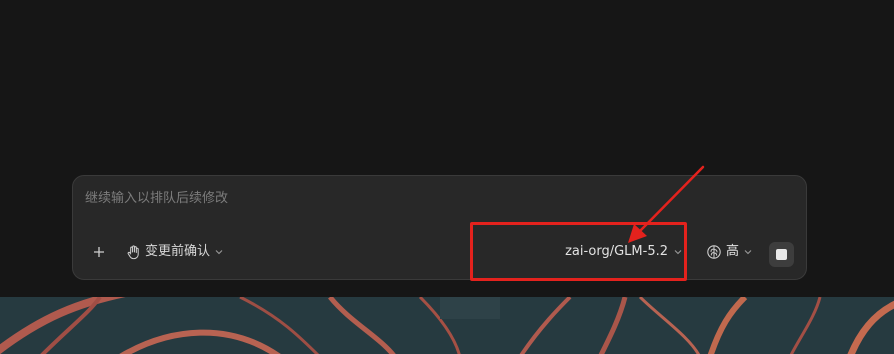 Image resolution: width=894 pixels, height=354 pixels. I want to click on plus-icon, so click(99, 252).